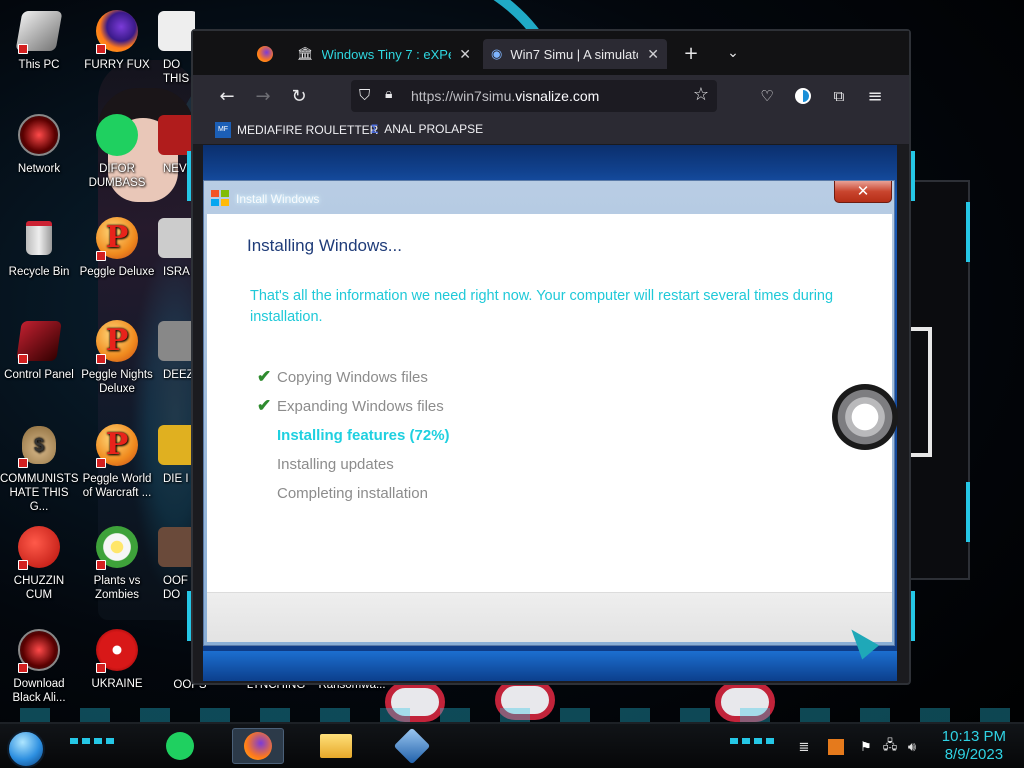 This screenshot has height=768, width=1024. What do you see at coordinates (691, 53) in the screenshot?
I see `new-tab-button: +` at bounding box center [691, 53].